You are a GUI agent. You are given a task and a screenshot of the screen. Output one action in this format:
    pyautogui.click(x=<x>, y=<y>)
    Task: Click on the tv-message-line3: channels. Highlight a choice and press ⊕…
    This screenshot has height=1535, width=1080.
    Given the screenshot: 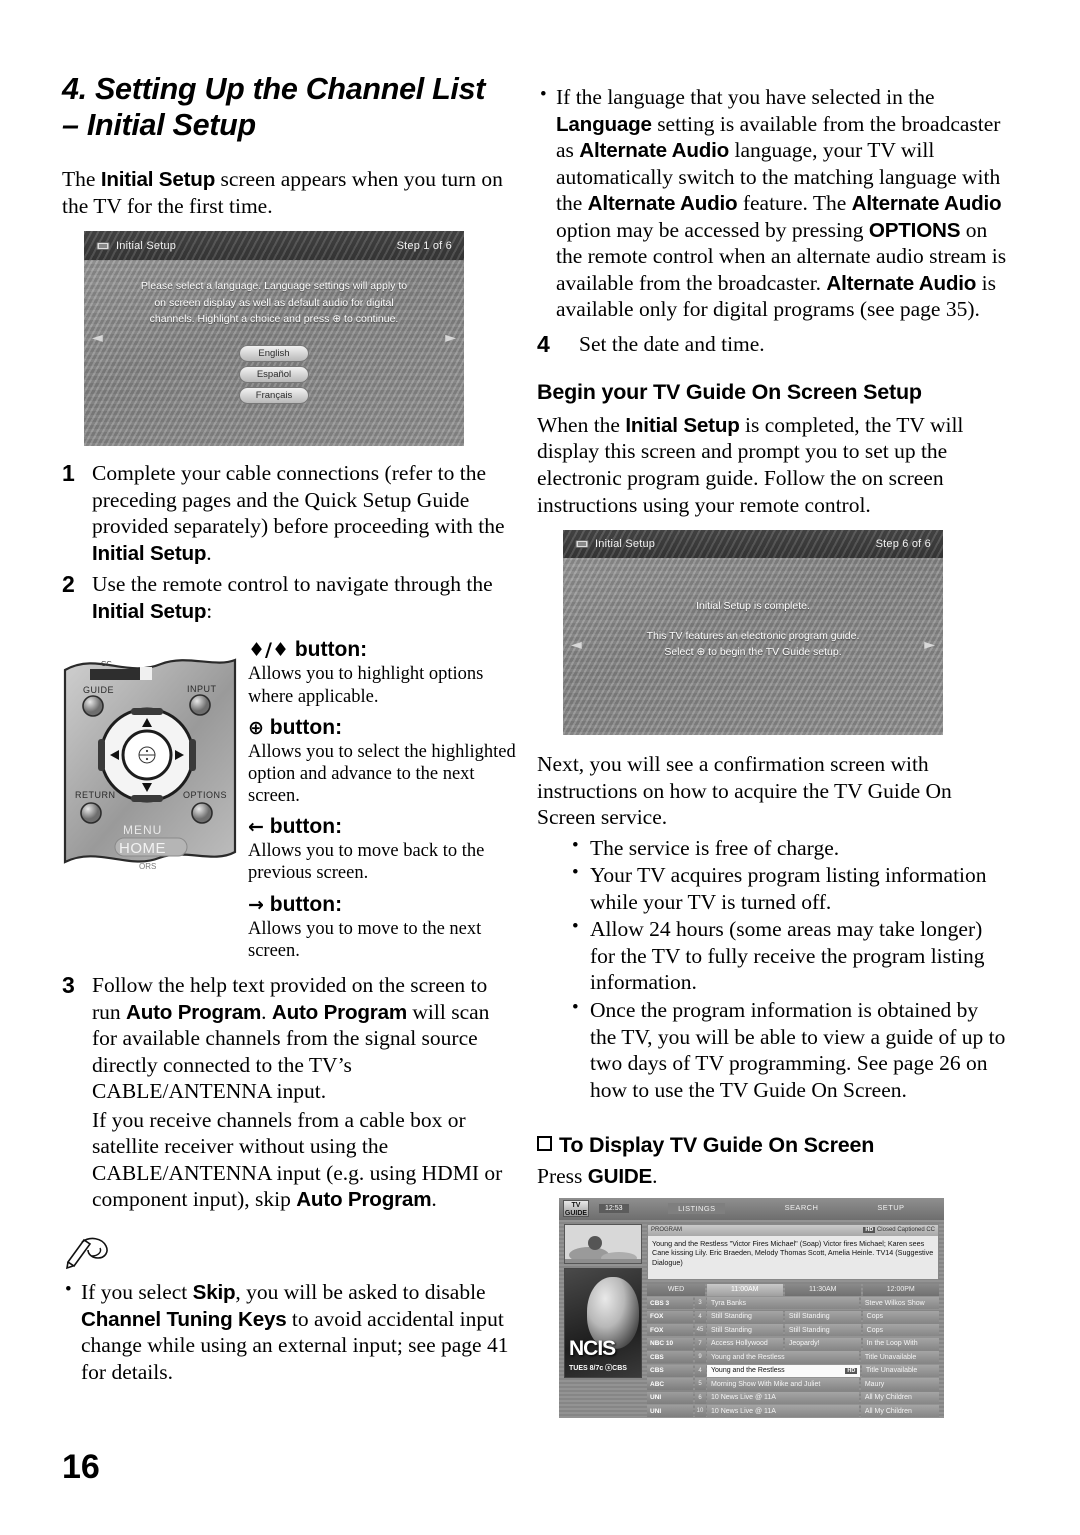 What is the action you would take?
    pyautogui.click(x=274, y=318)
    